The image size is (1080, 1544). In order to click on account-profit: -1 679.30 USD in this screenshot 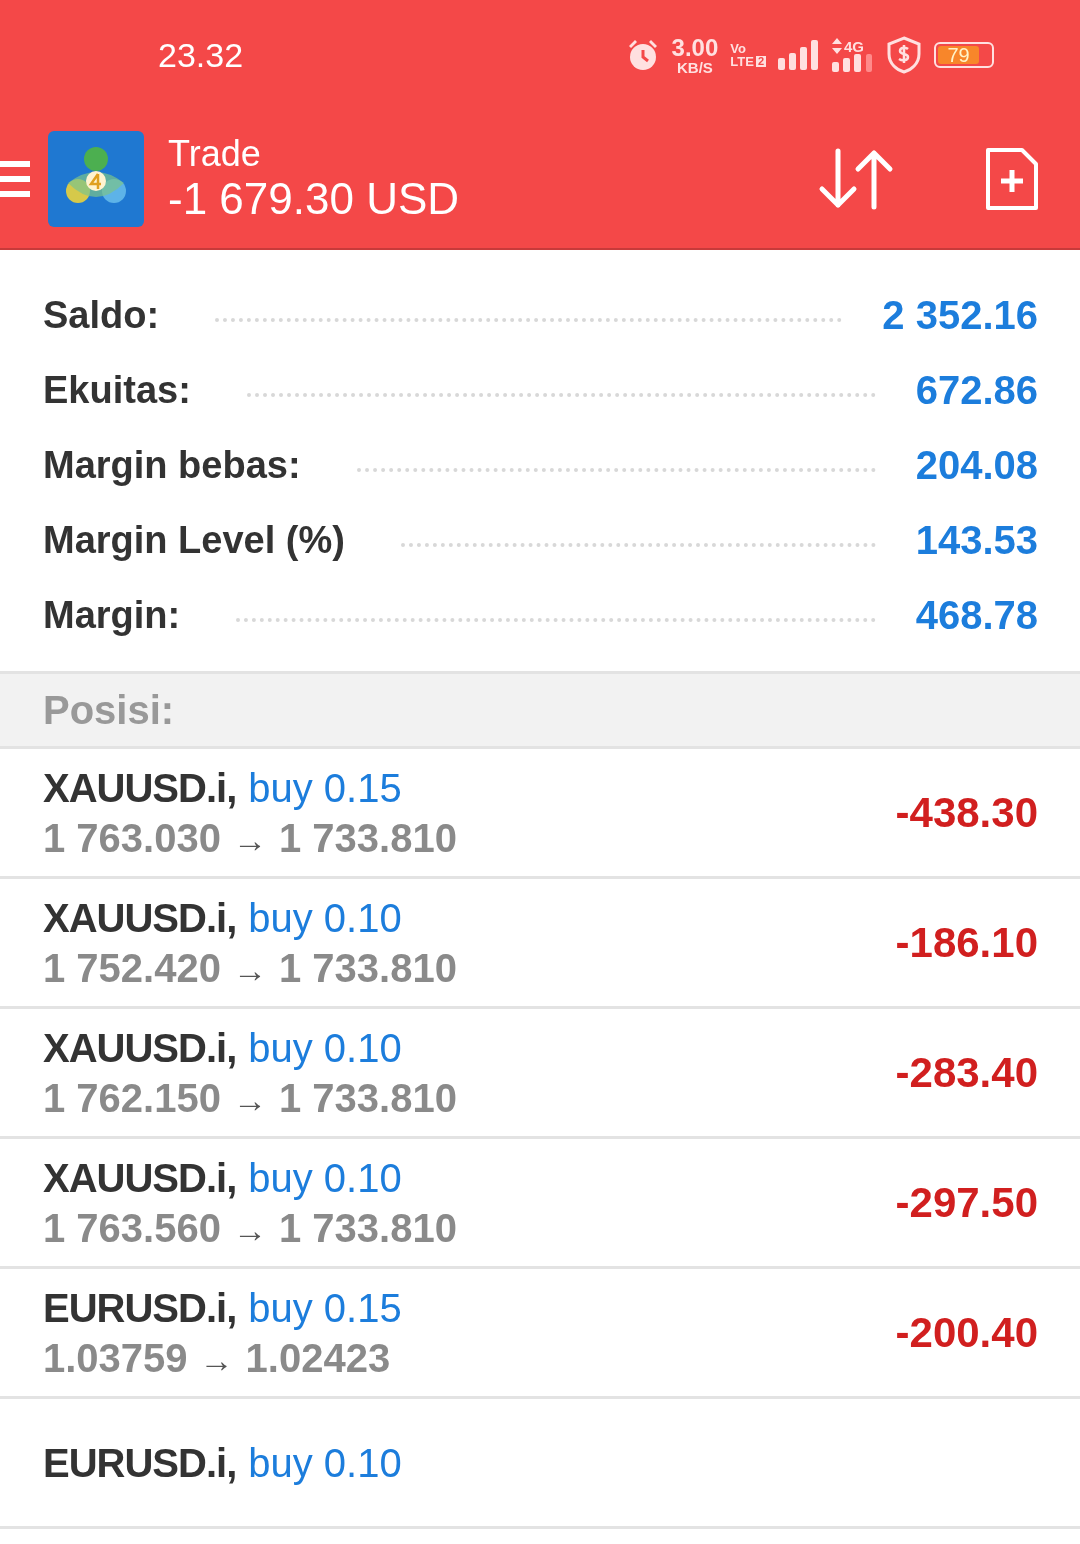, I will do `click(314, 199)`.